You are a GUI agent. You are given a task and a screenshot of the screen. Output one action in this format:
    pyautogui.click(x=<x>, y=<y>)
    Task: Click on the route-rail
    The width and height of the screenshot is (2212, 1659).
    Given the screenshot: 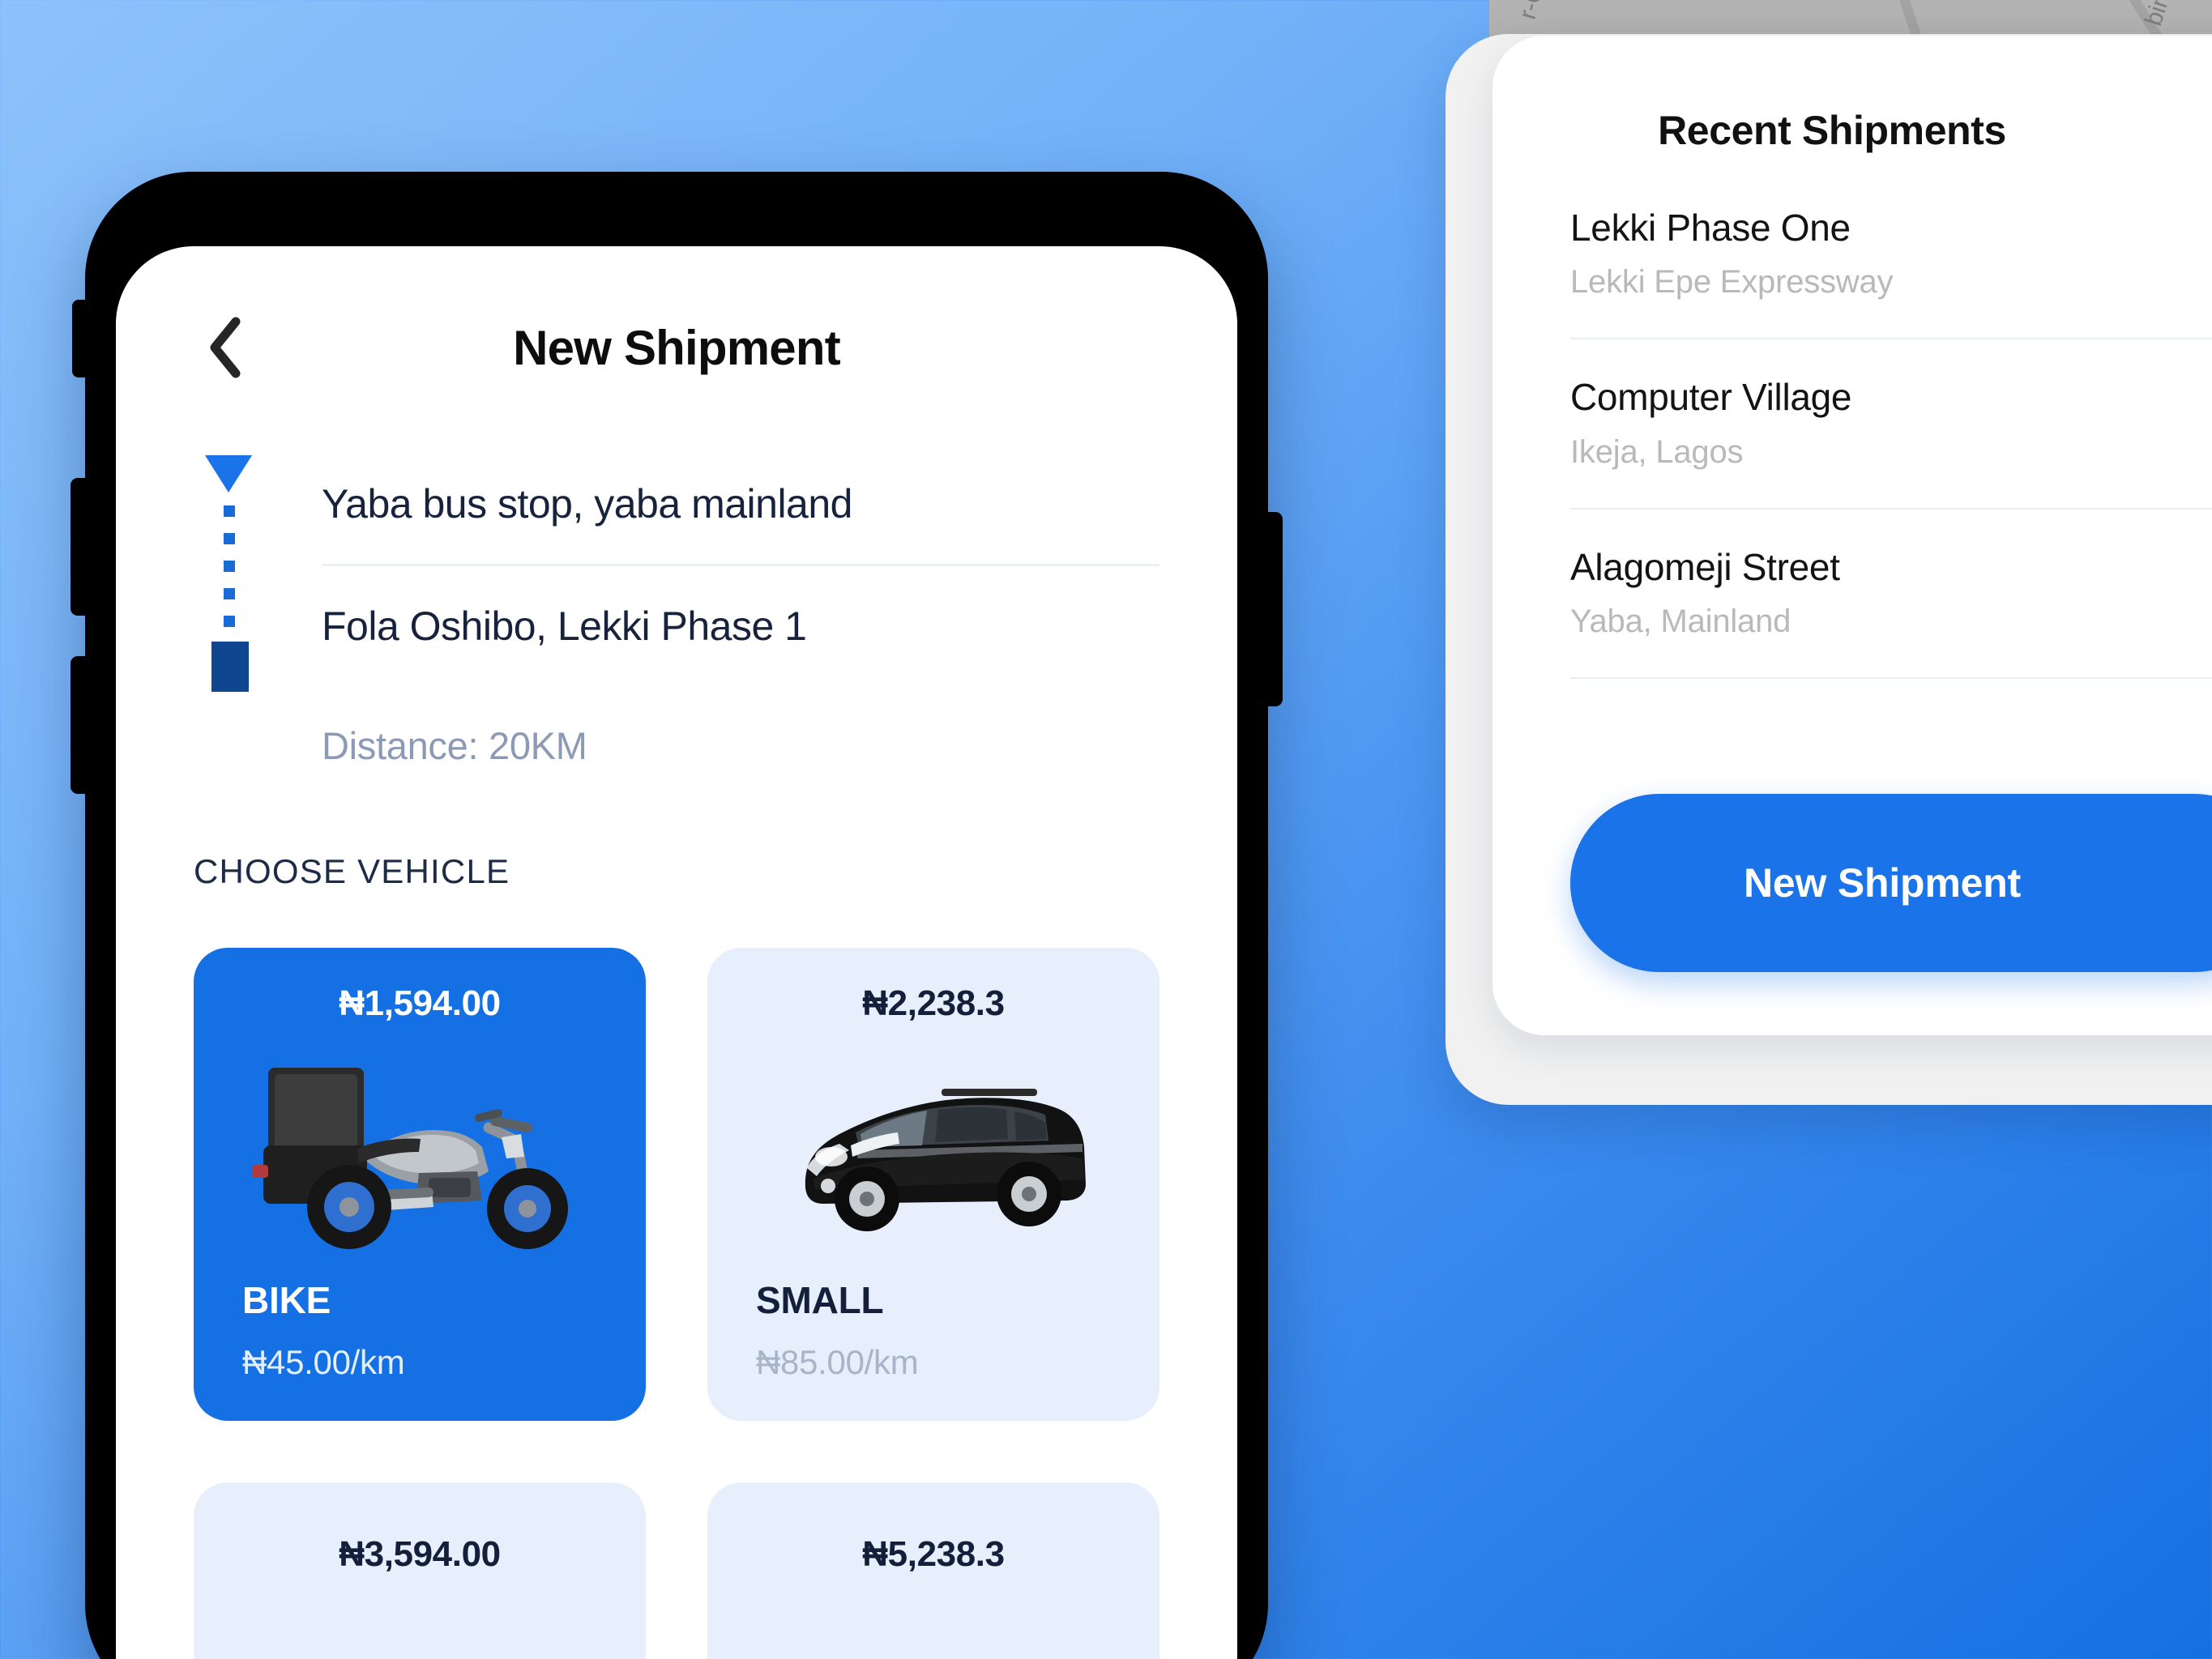 What is the action you would take?
    pyautogui.click(x=229, y=576)
    